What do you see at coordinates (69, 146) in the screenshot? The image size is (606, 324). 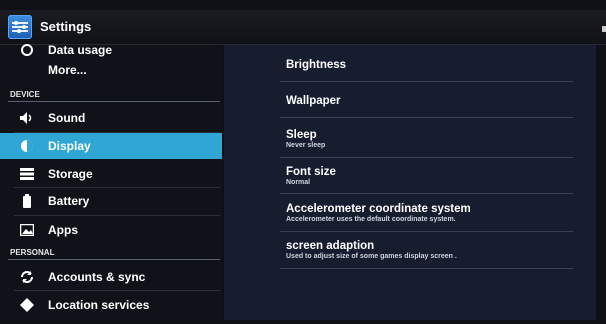 I see `sidebar-item-label: Display` at bounding box center [69, 146].